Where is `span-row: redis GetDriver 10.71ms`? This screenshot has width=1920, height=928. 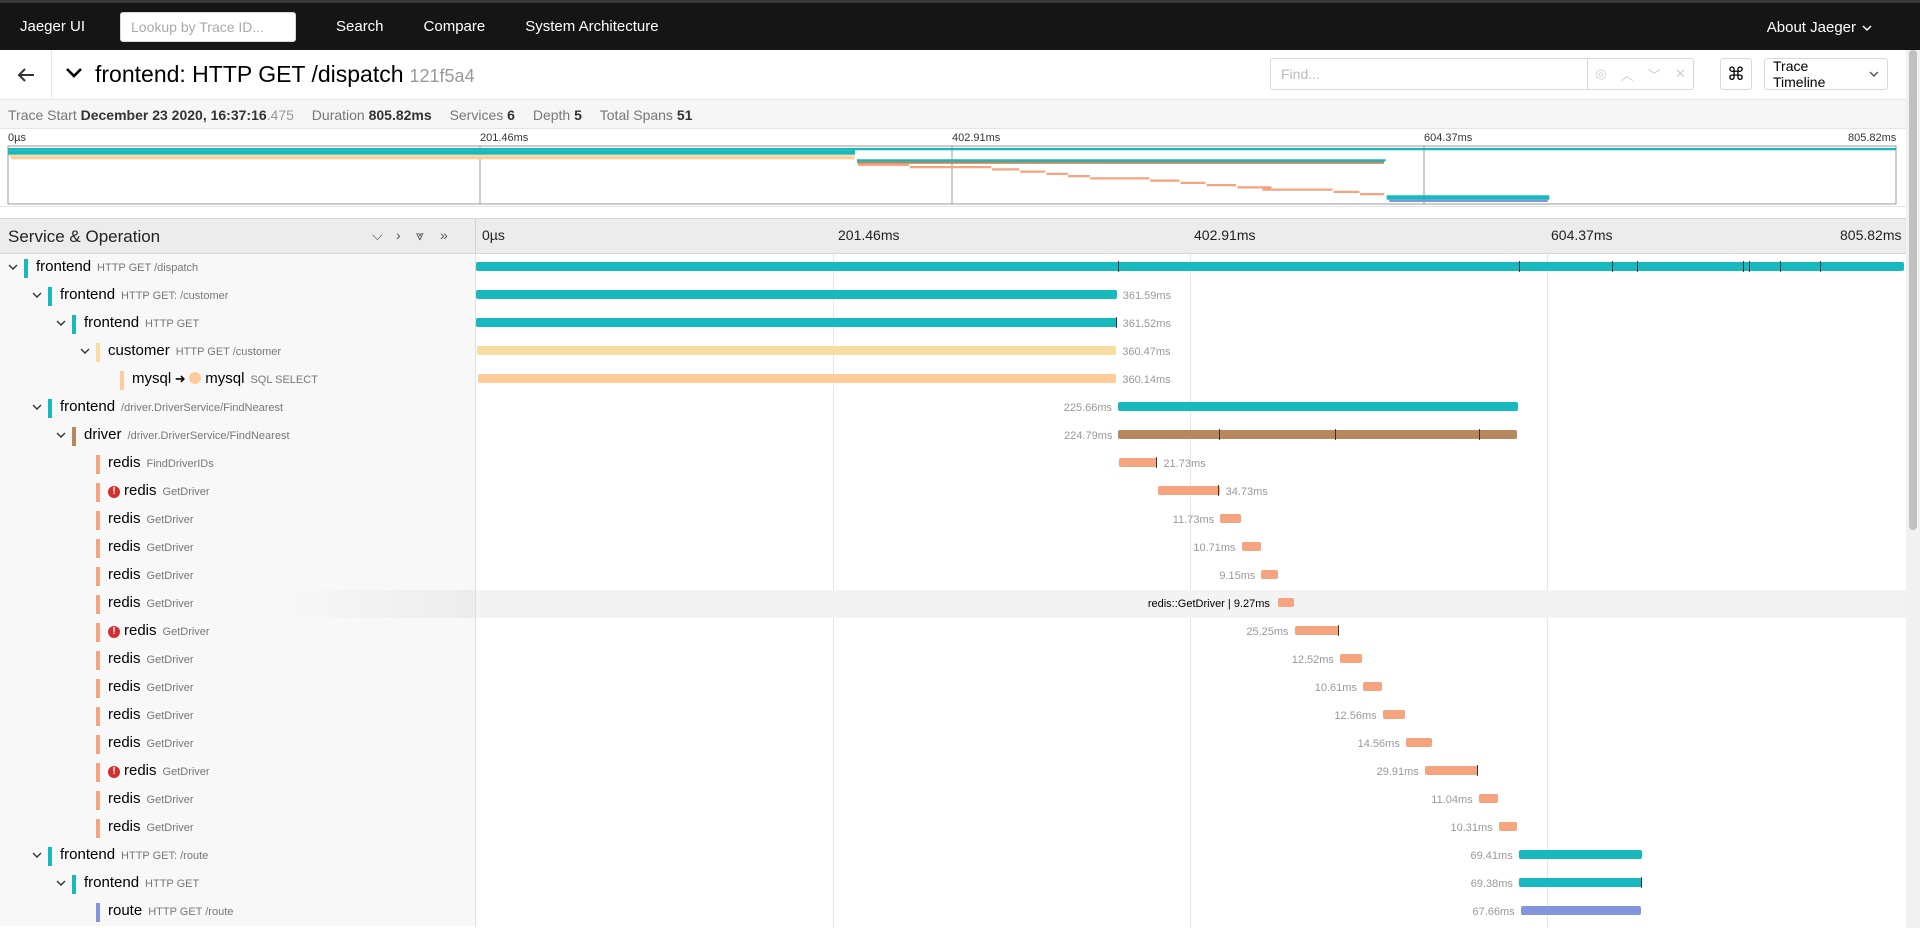 span-row: redis GetDriver 10.71ms is located at coordinates (953, 548).